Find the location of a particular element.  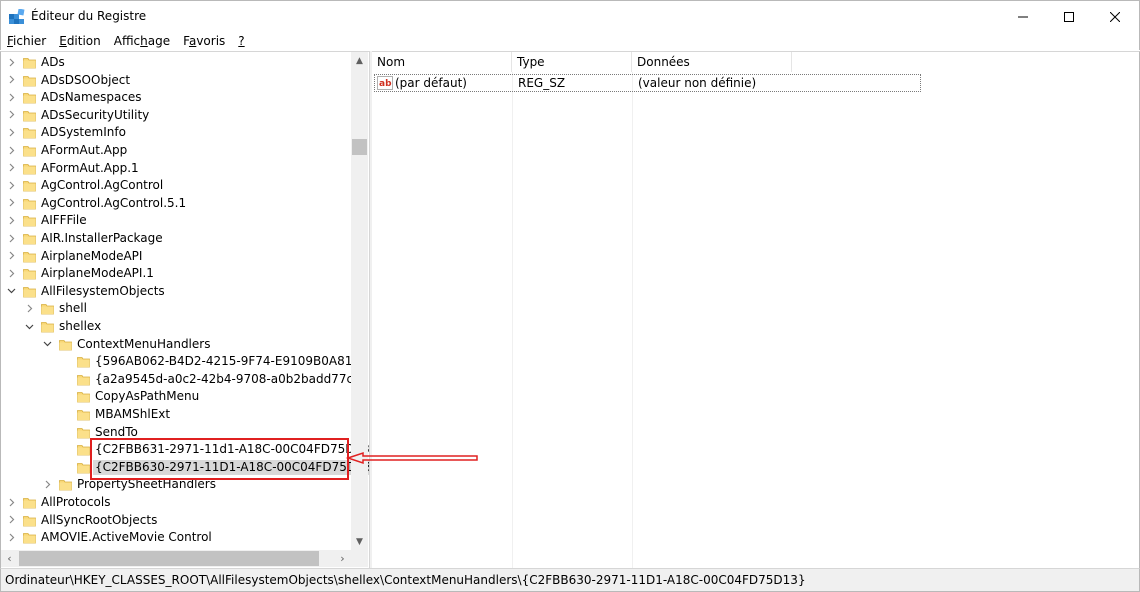

tree-item: AFormAut.App is located at coordinates (176, 151).